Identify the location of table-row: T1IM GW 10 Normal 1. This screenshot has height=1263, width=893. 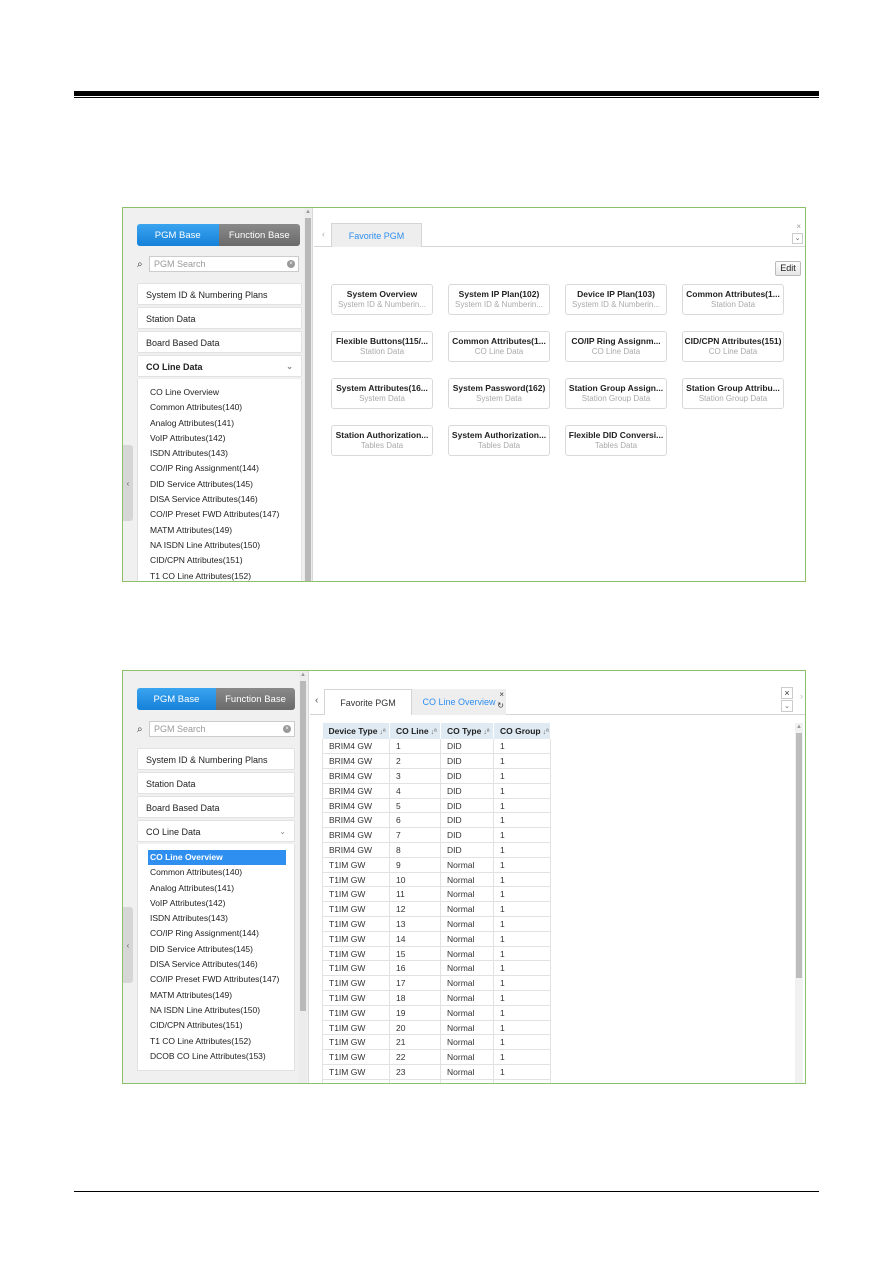
(436, 880).